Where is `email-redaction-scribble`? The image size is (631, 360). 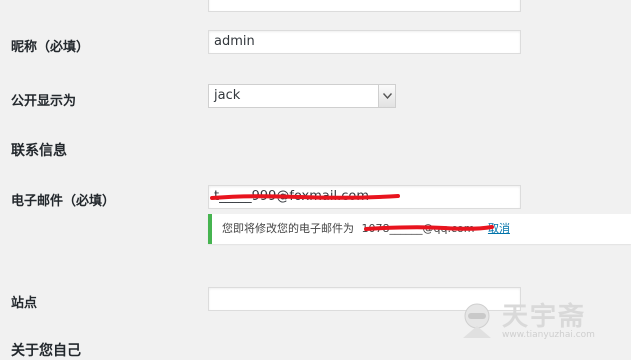
email-redaction-scribble is located at coordinates (305, 197).